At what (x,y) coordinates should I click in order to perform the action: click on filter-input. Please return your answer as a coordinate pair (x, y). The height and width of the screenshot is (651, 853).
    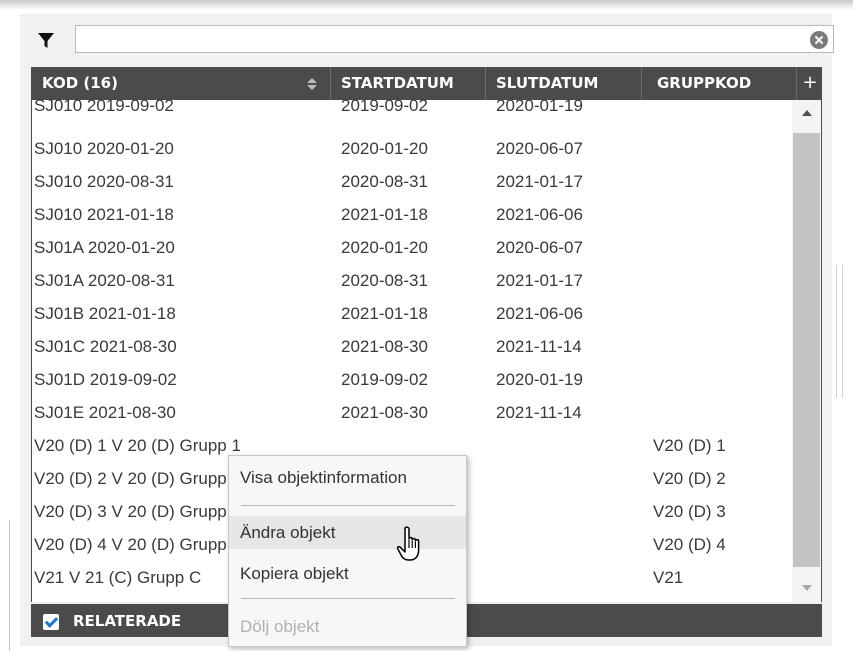
    Looking at the image, I should click on (454, 39).